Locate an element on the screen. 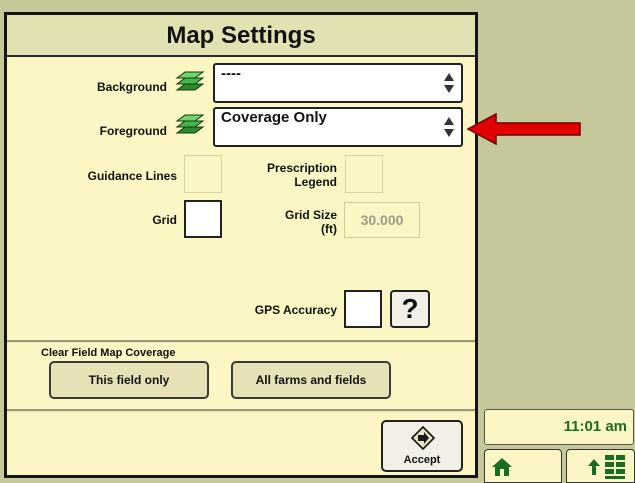  dialog-title: Map Settings is located at coordinates (241, 36).